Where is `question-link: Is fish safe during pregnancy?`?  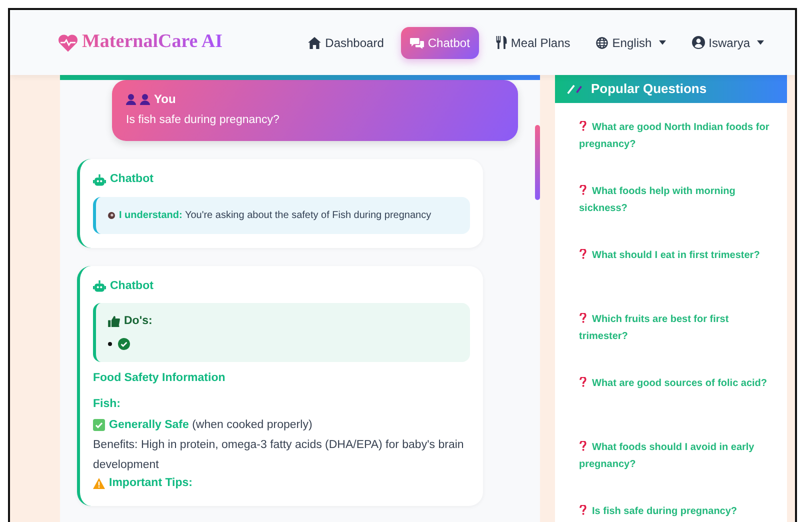
question-link: Is fish safe during pregnancy? is located at coordinates (676, 511).